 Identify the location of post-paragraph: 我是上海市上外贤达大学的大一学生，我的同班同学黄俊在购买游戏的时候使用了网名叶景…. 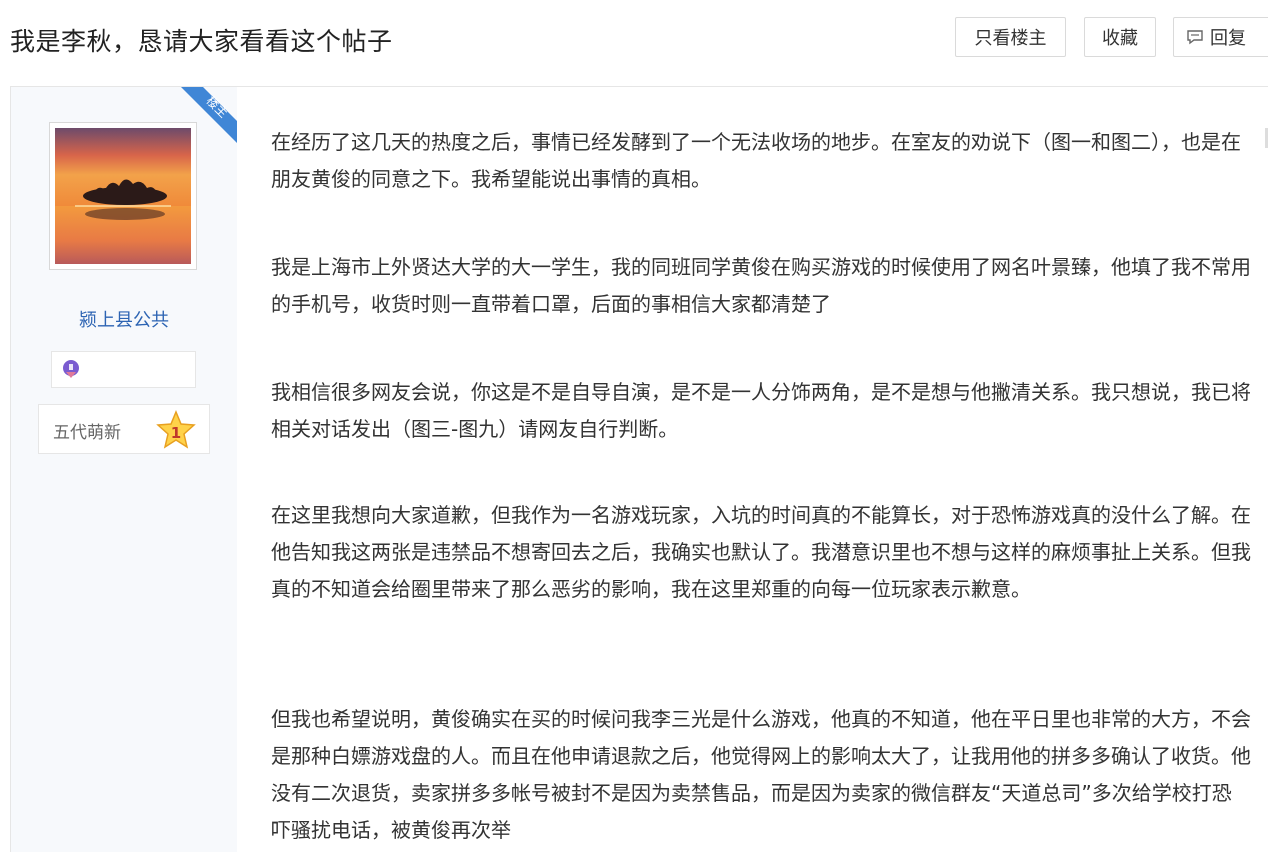
(761, 285).